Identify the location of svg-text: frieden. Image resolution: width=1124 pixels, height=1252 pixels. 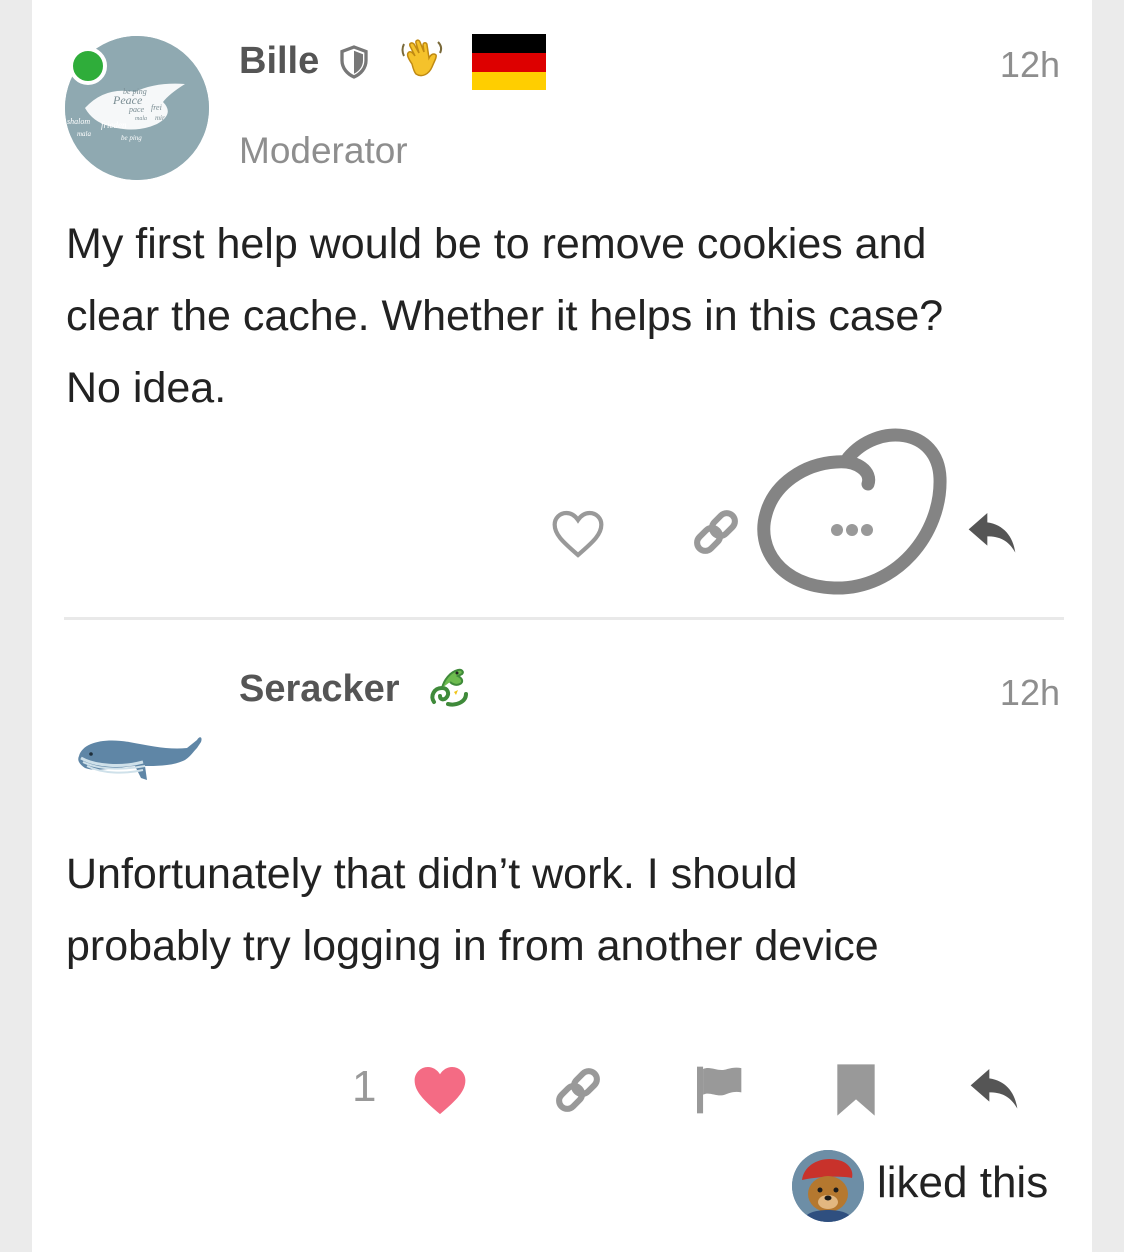
(114, 125).